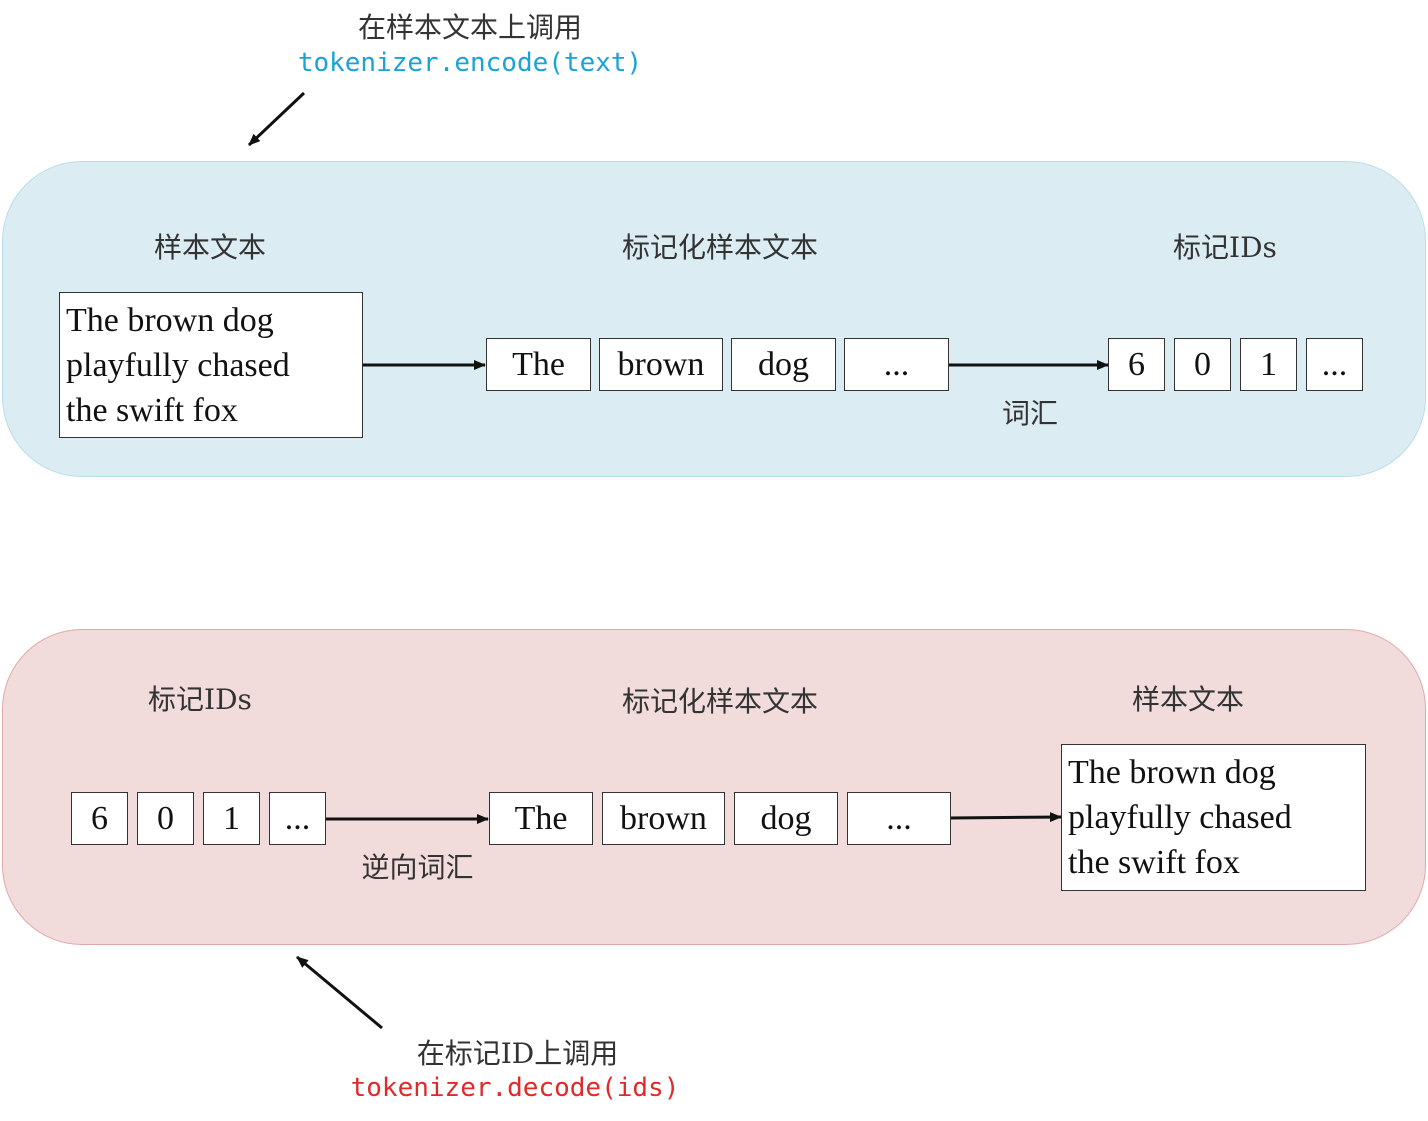  Describe the element at coordinates (783, 364) in the screenshot. I see `encode-token-box: dog` at that location.